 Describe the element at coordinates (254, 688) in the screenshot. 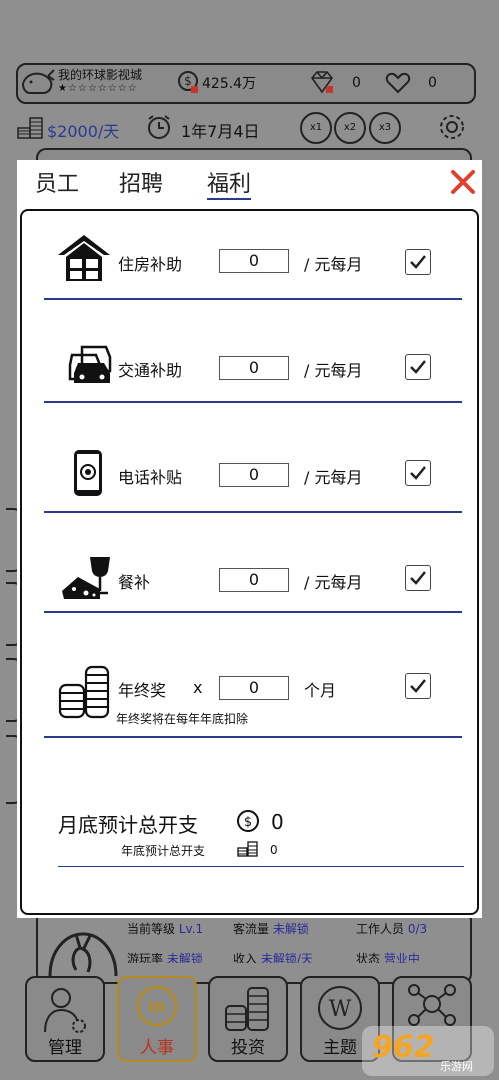

I see `bonus-months-input: 0` at that location.